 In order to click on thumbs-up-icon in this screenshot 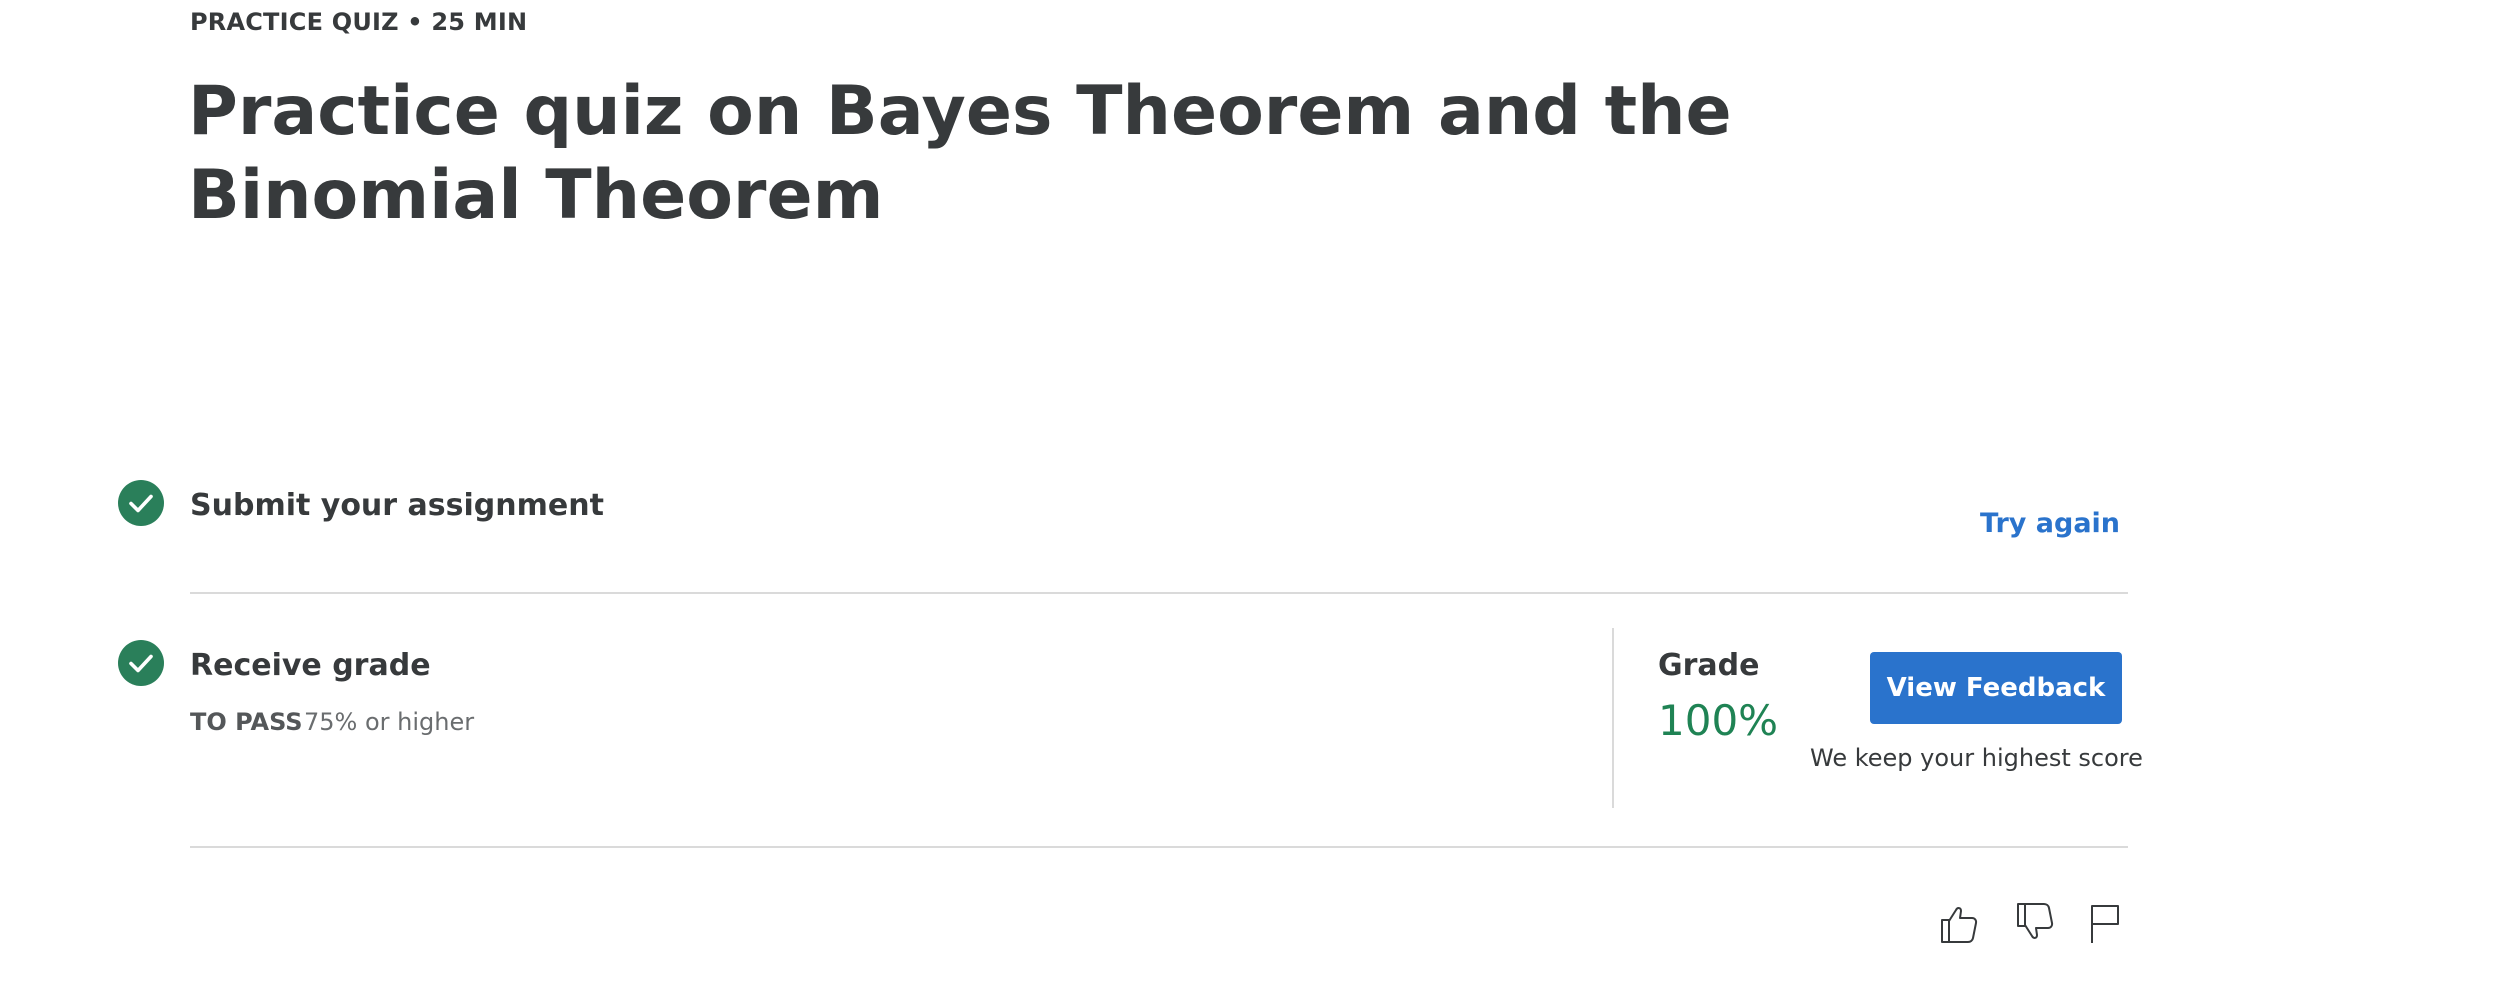, I will do `click(1959, 923)`.